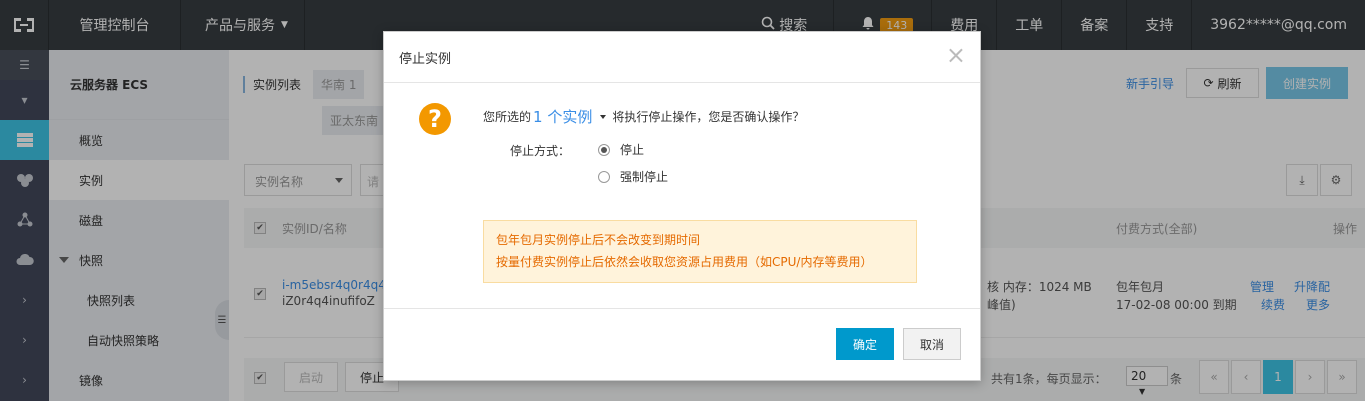  I want to click on radio-force-stop: 强制停止, so click(633, 176).